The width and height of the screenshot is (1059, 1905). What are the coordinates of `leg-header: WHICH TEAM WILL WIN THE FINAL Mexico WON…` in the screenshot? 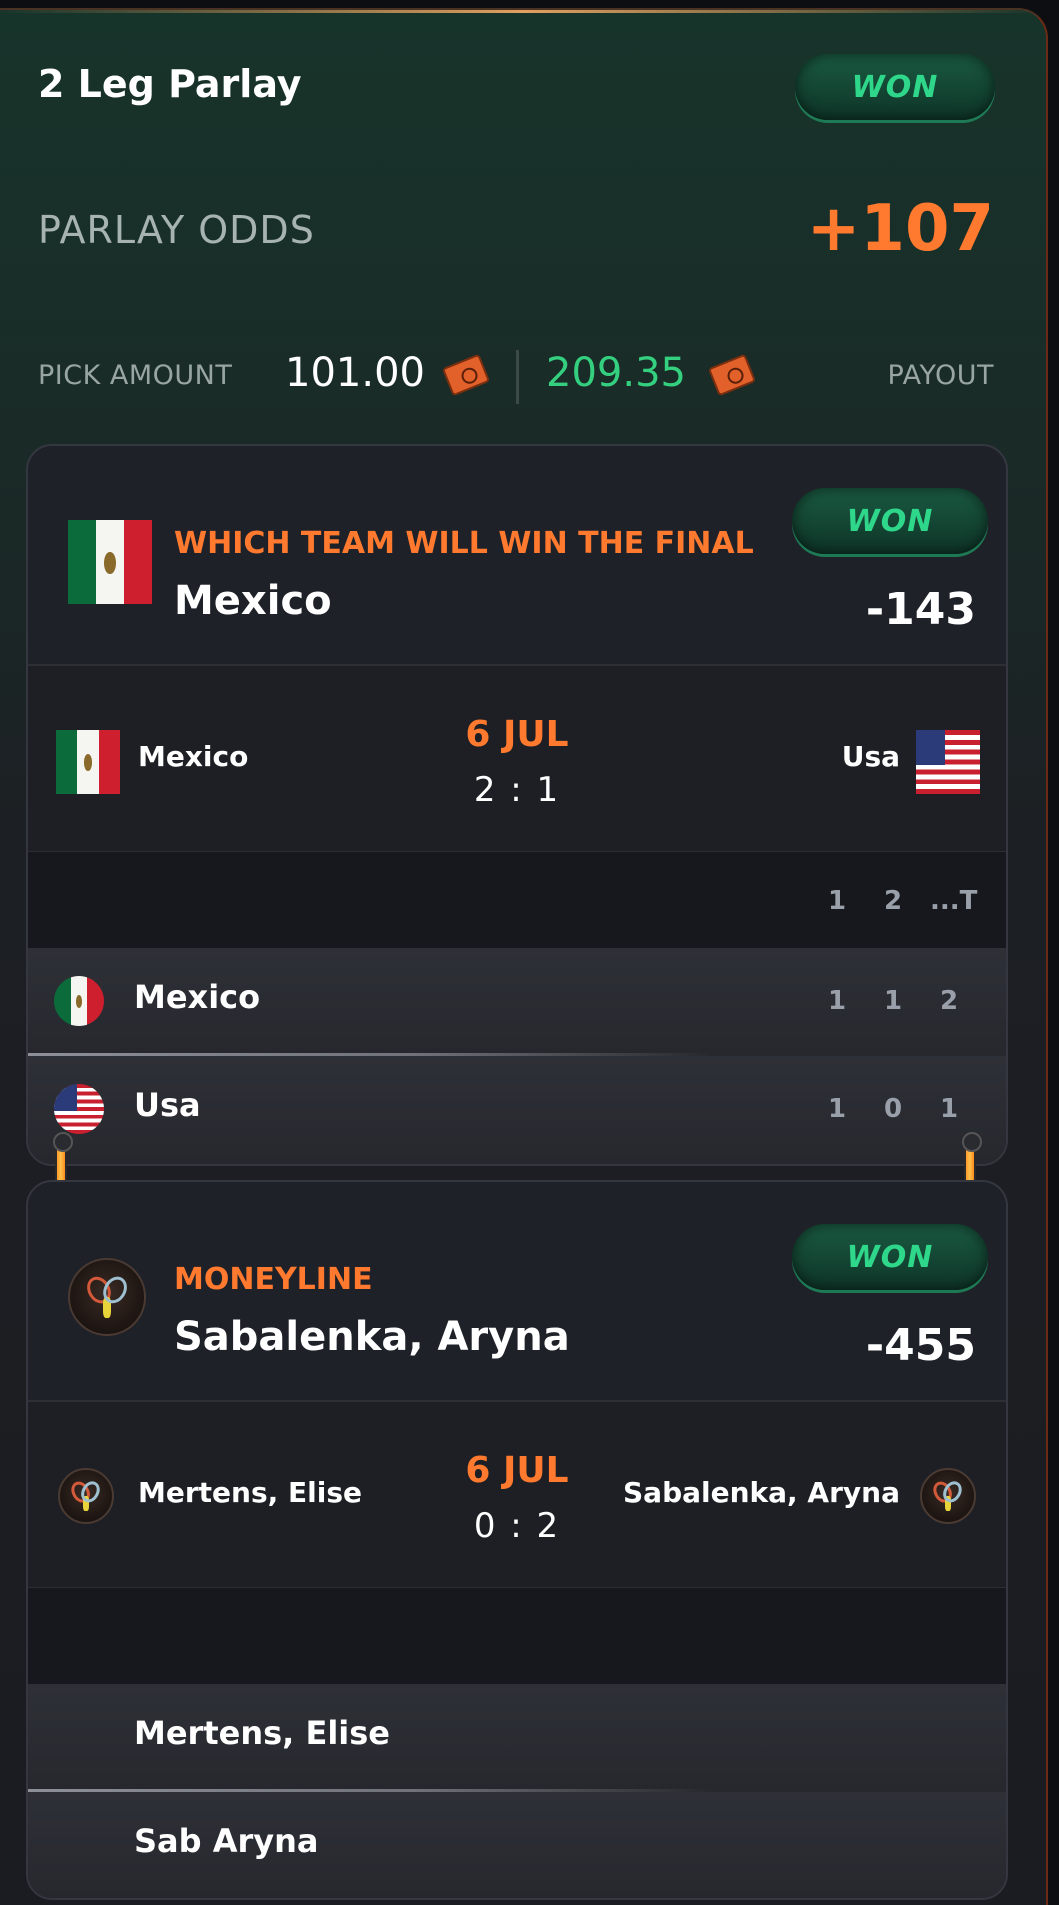 It's located at (517, 556).